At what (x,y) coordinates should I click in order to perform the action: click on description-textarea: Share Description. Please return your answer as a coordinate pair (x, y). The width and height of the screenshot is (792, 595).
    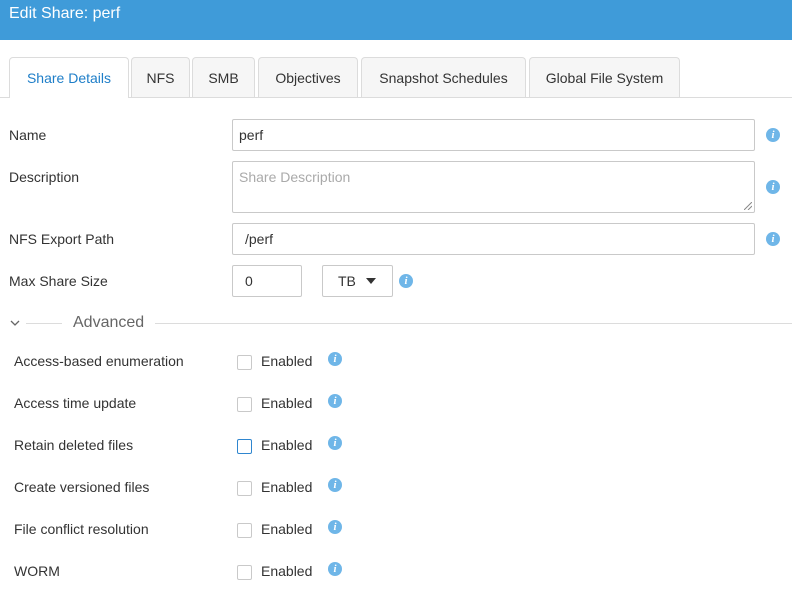
    Looking at the image, I should click on (493, 187).